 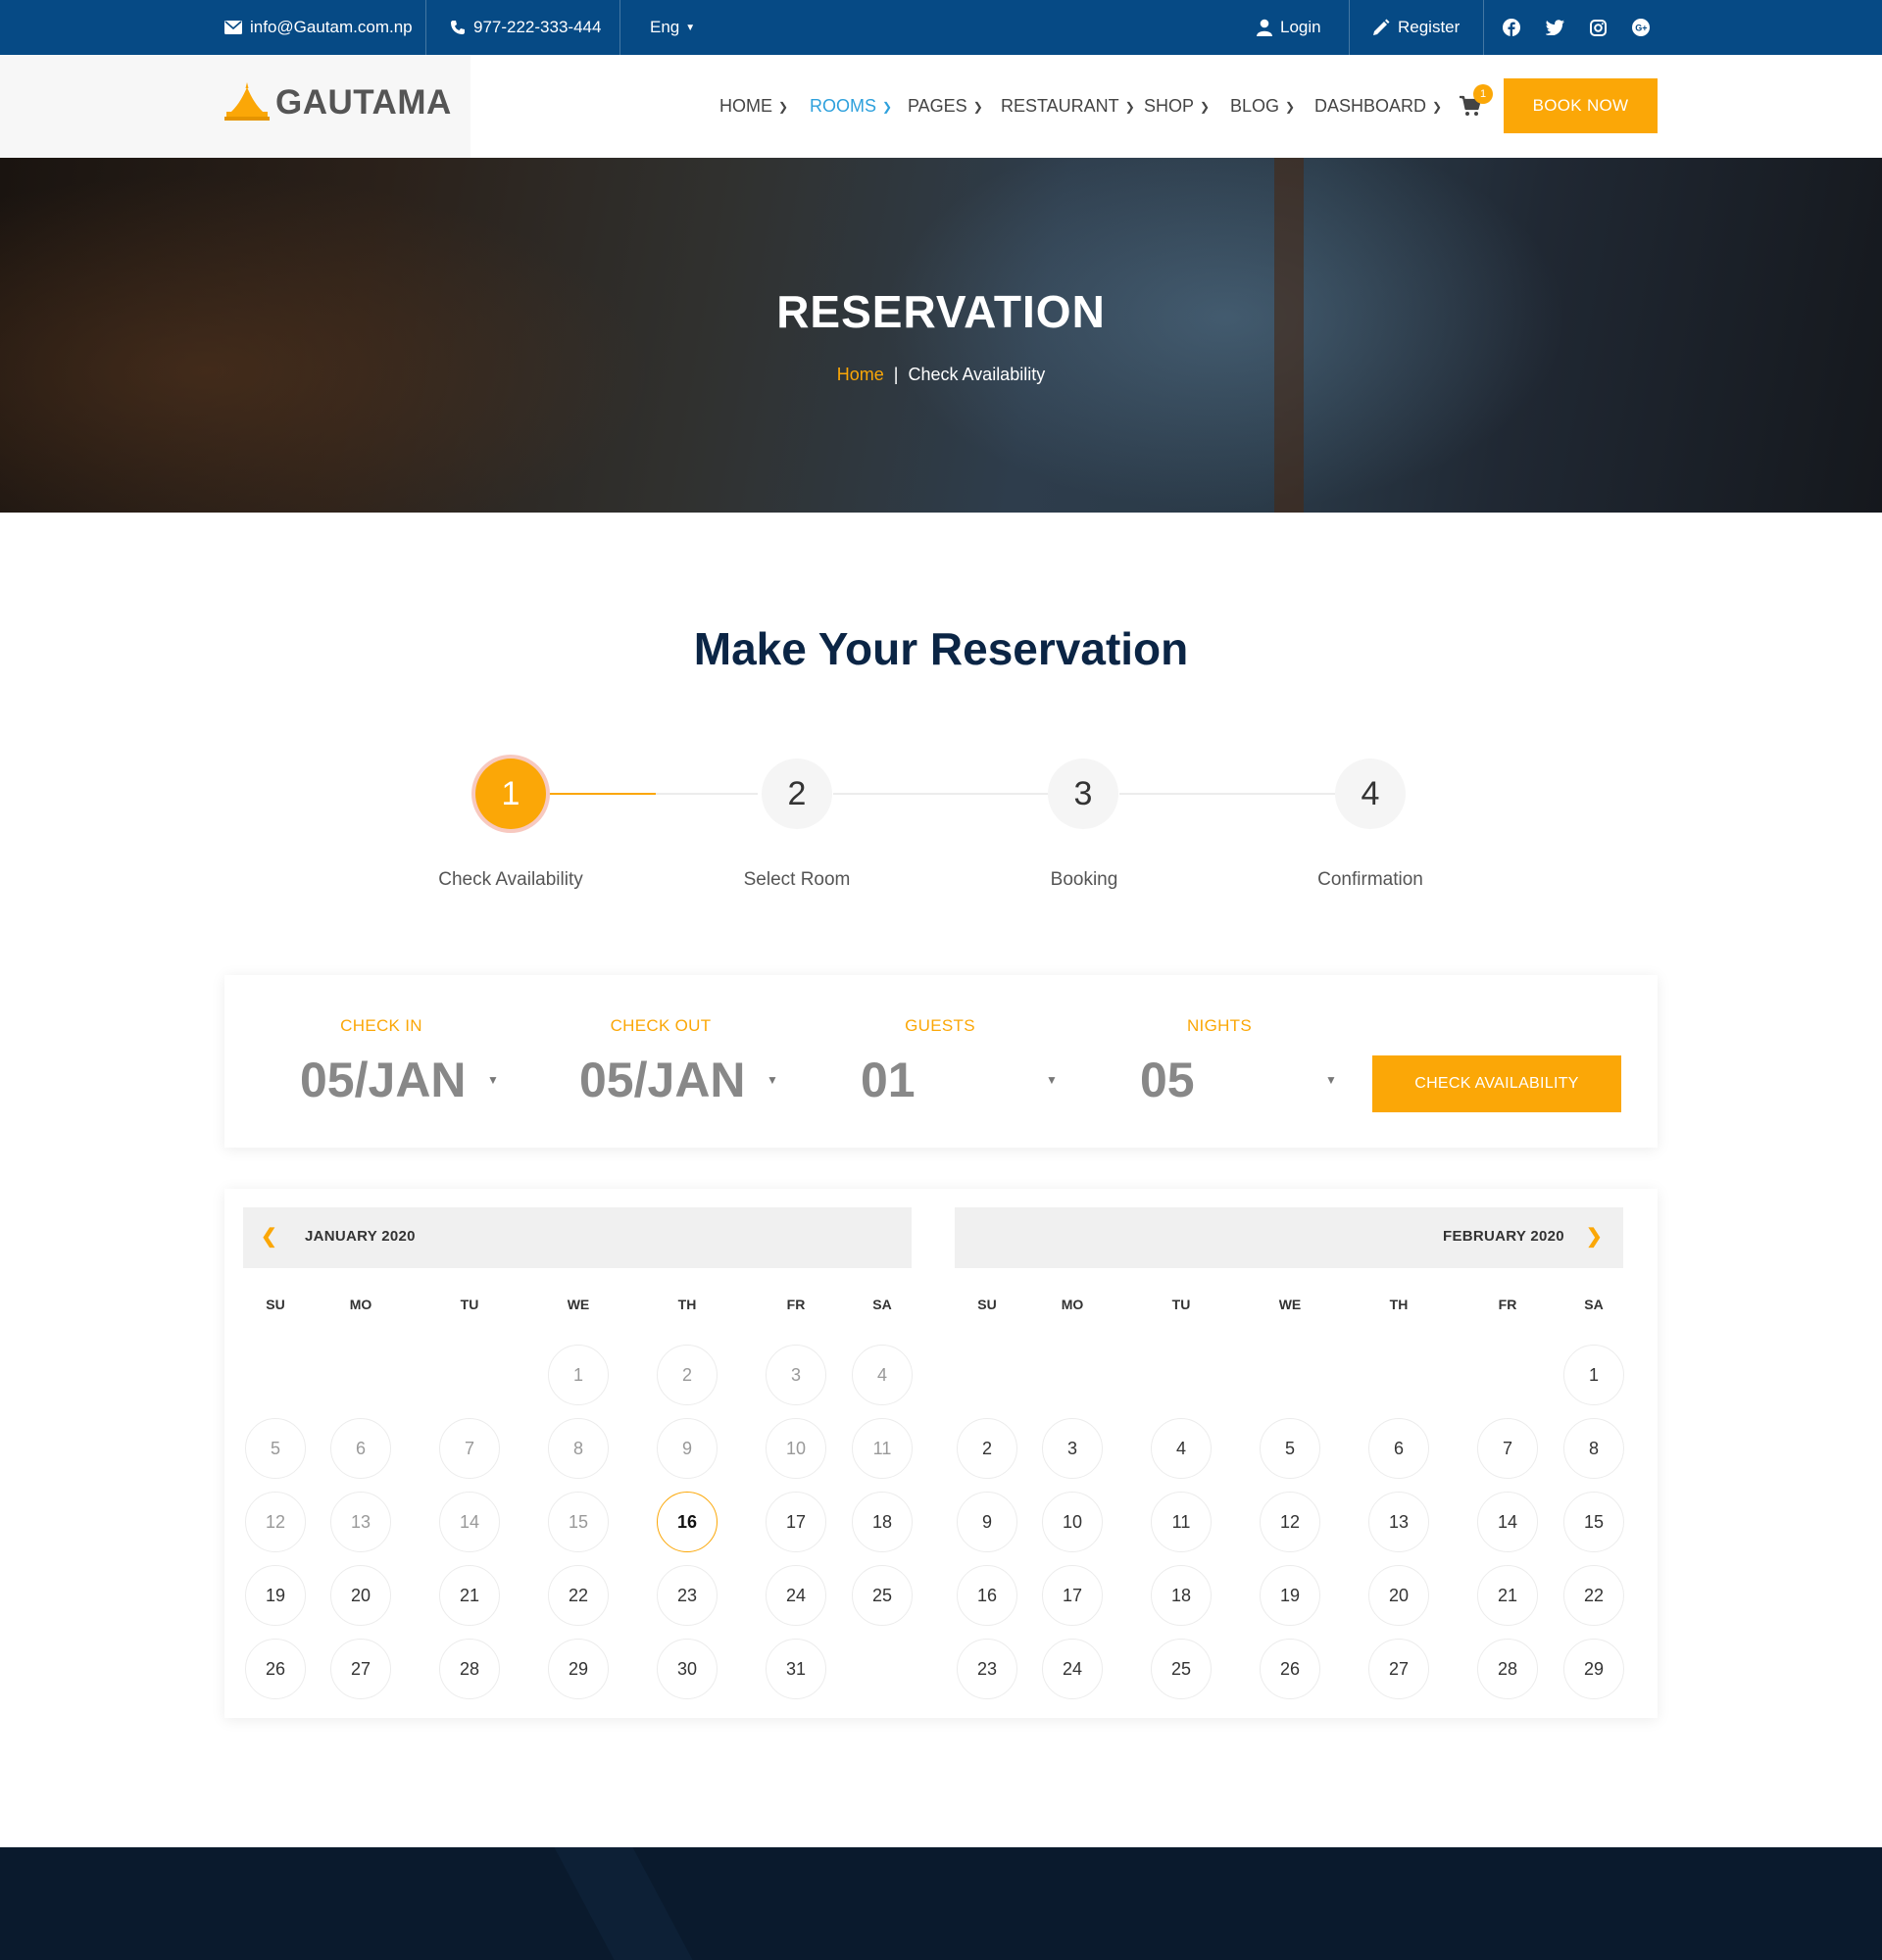 I want to click on divider, so click(x=619, y=27).